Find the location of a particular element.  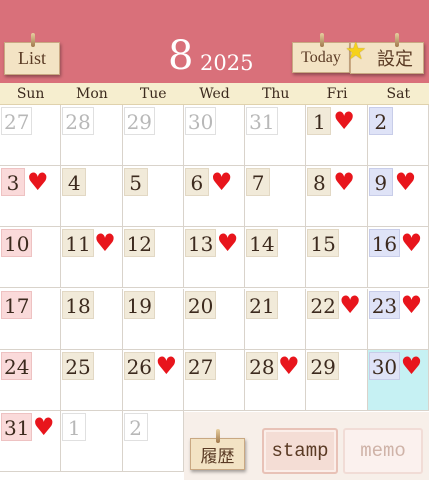

calendar-day-cell: 21 is located at coordinates (276, 319).